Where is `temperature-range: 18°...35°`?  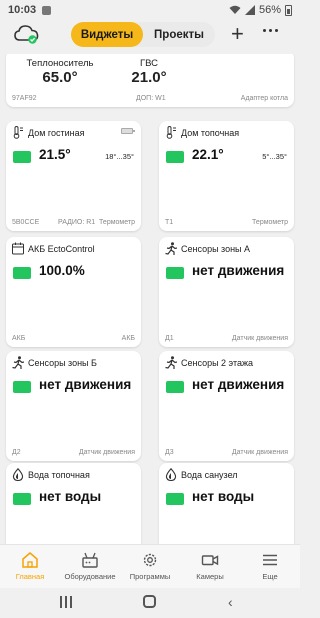 temperature-range: 18°...35° is located at coordinates (119, 156).